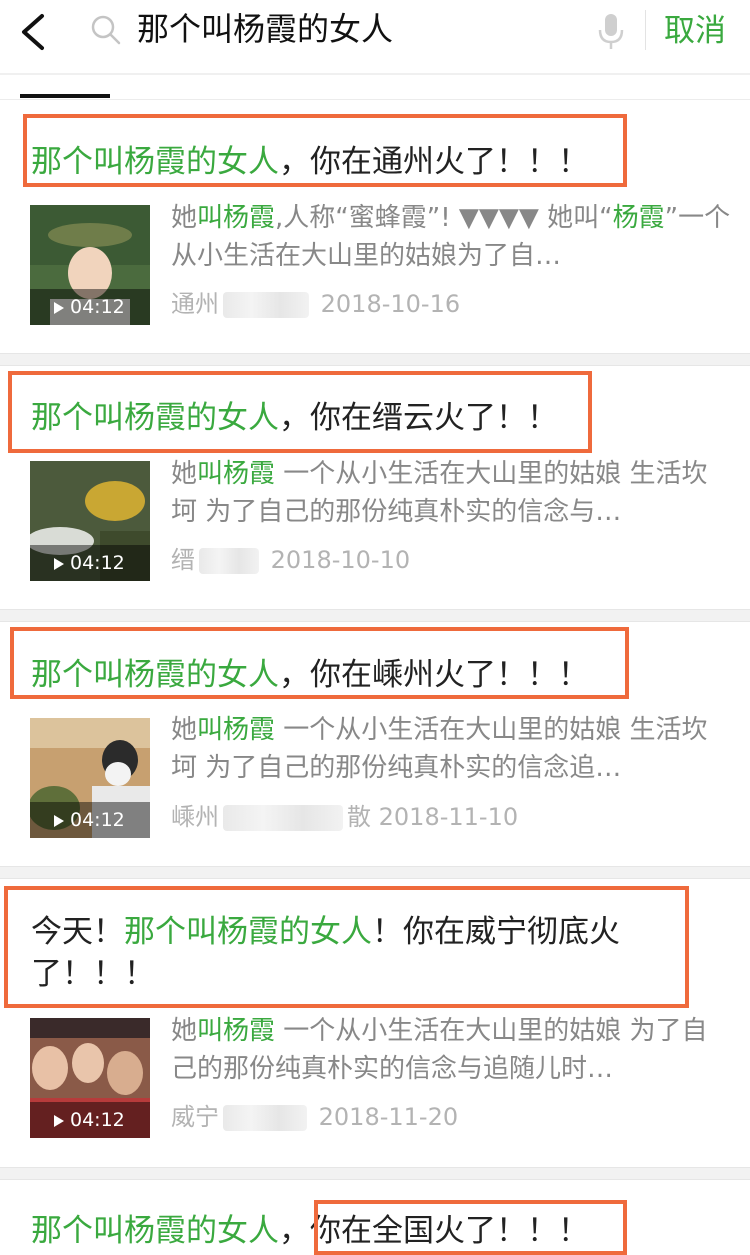 Image resolution: width=750 pixels, height=1255 pixels. Describe the element at coordinates (388, 1117) in the screenshot. I see `publish-date: 2018-11-20` at that location.